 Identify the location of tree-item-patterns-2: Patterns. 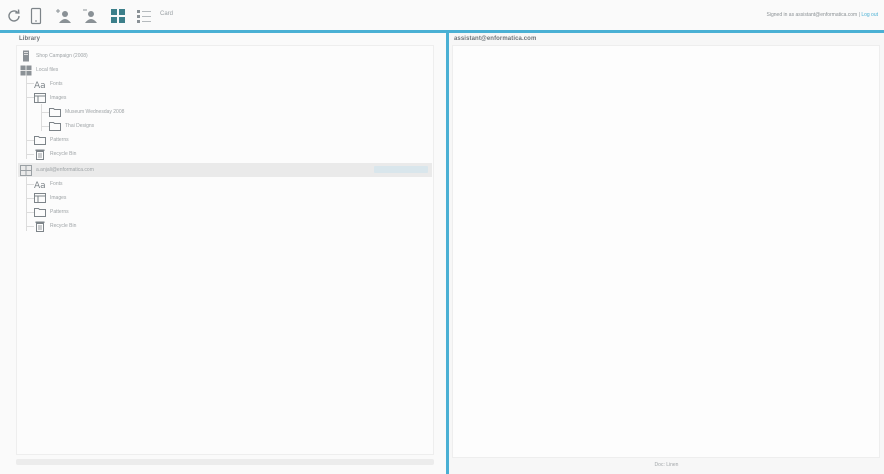
(51, 212).